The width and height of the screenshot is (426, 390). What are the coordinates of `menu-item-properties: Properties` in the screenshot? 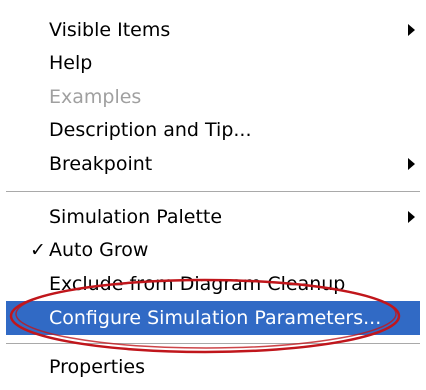 It's located at (213, 367).